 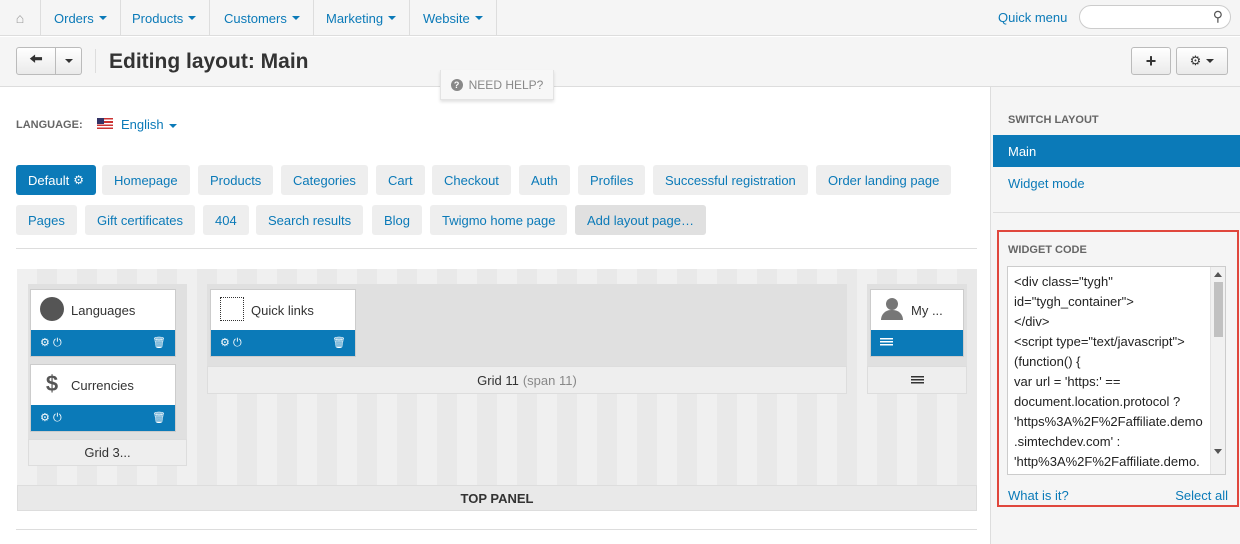 I want to click on tab-successful-registration: Successful registration, so click(x=730, y=180).